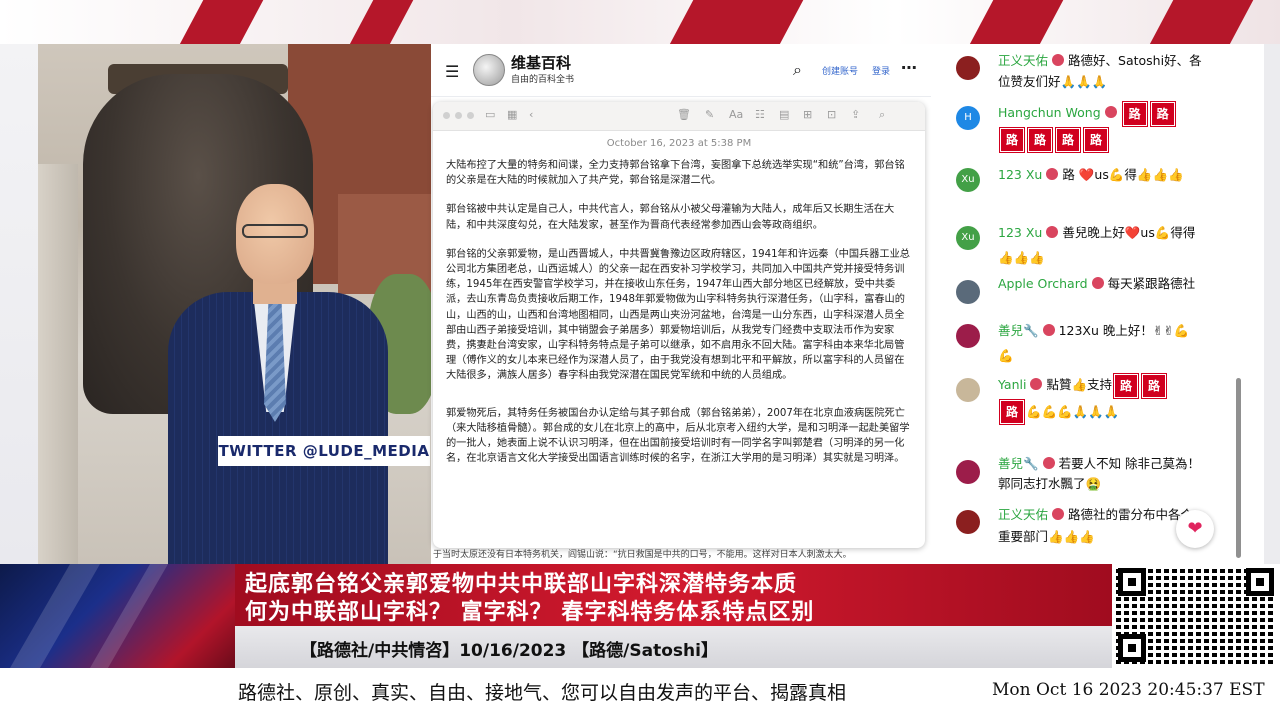  What do you see at coordinates (760, 114) in the screenshot?
I see `checklist-icon: ☷` at bounding box center [760, 114].